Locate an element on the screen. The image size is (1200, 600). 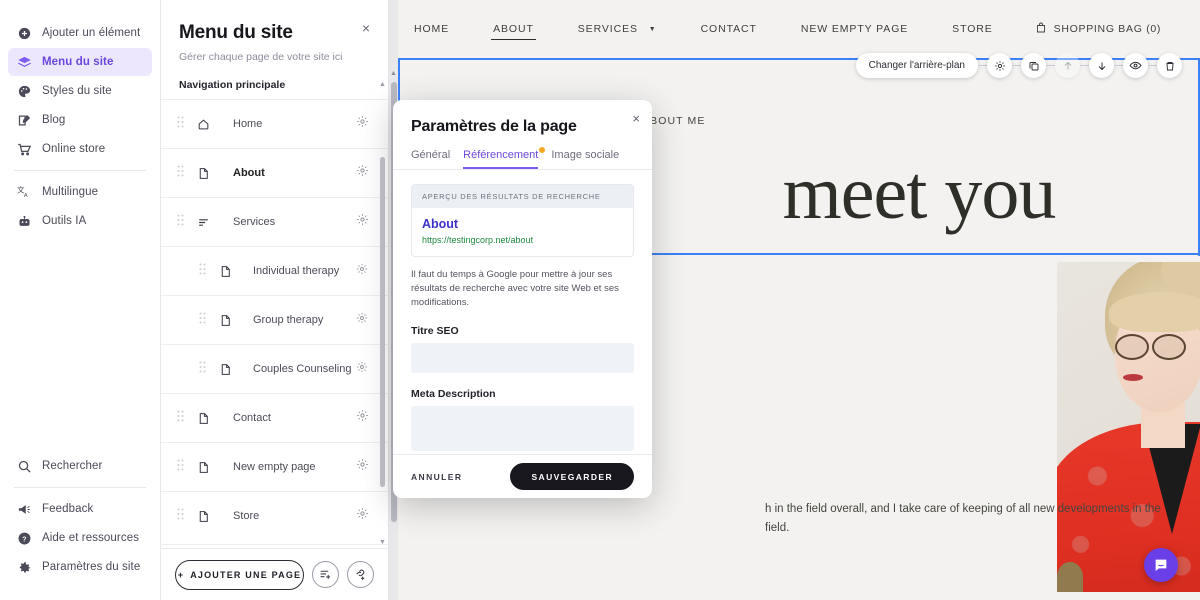
rail-item-ajouter-un-element: Ajouter un élément is located at coordinates (80, 33).